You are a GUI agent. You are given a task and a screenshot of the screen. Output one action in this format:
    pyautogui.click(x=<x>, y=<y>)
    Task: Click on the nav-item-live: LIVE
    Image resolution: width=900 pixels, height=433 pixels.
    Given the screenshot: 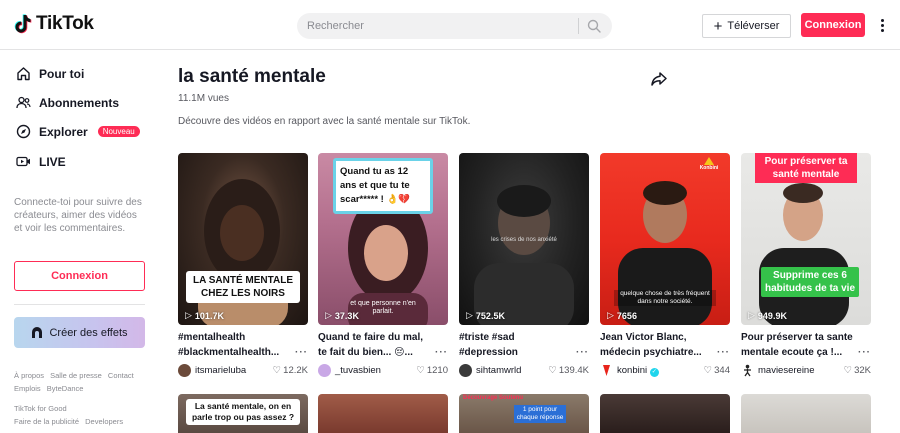 What is the action you would take?
    pyautogui.click(x=41, y=161)
    